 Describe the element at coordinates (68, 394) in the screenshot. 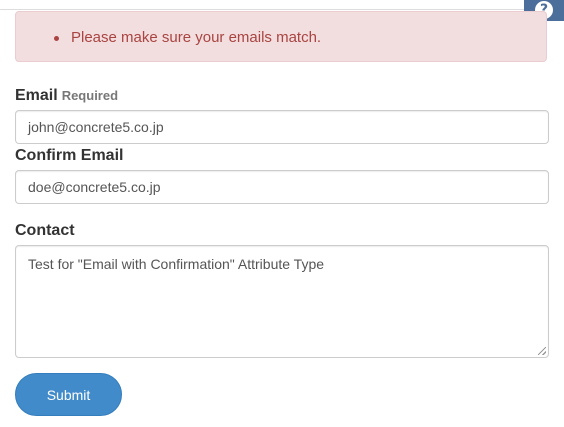

I see `submit-button: Submit` at that location.